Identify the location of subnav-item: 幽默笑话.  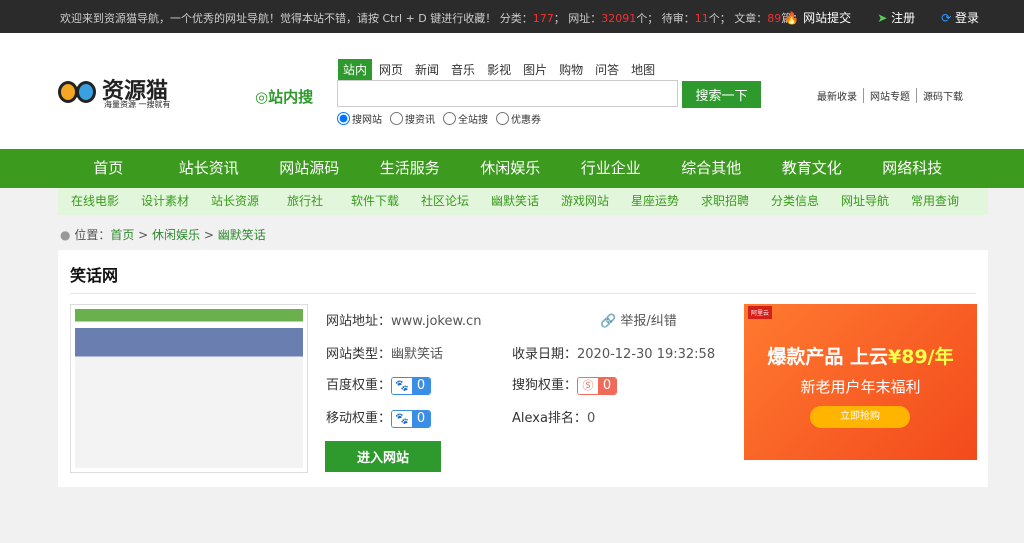
(515, 201).